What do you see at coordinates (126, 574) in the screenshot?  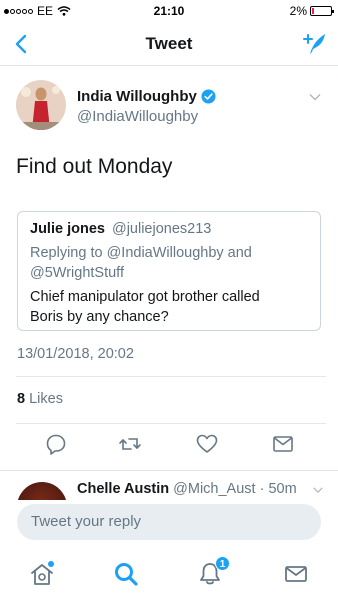 I see `search-icon` at bounding box center [126, 574].